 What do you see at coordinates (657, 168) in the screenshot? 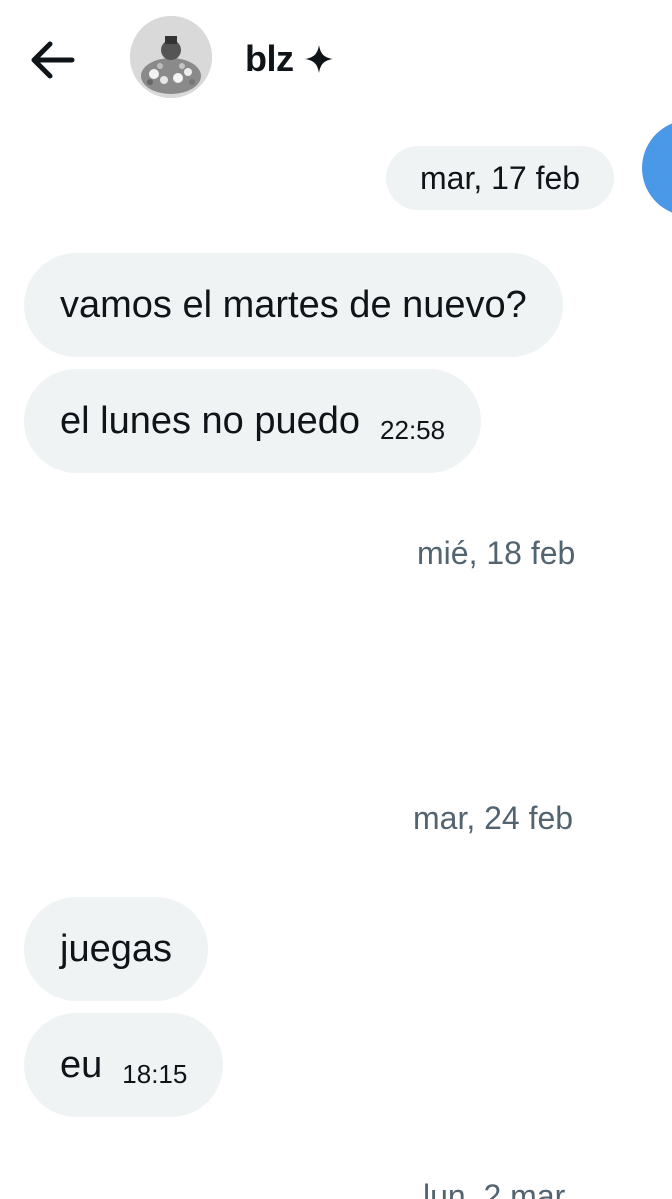
I see `floating-action-button` at bounding box center [657, 168].